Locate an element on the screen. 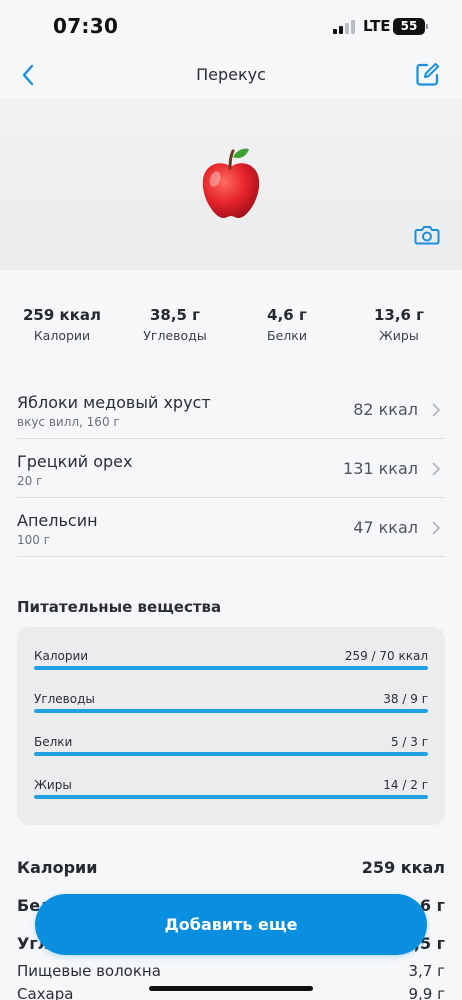 The height and width of the screenshot is (1000, 462). total-row-fiber: Пищевые волокна 3,7 г is located at coordinates (231, 973).